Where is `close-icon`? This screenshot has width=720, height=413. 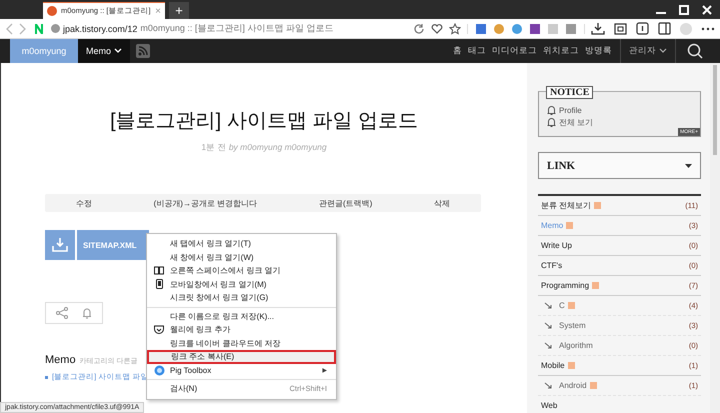 close-icon is located at coordinates (707, 9).